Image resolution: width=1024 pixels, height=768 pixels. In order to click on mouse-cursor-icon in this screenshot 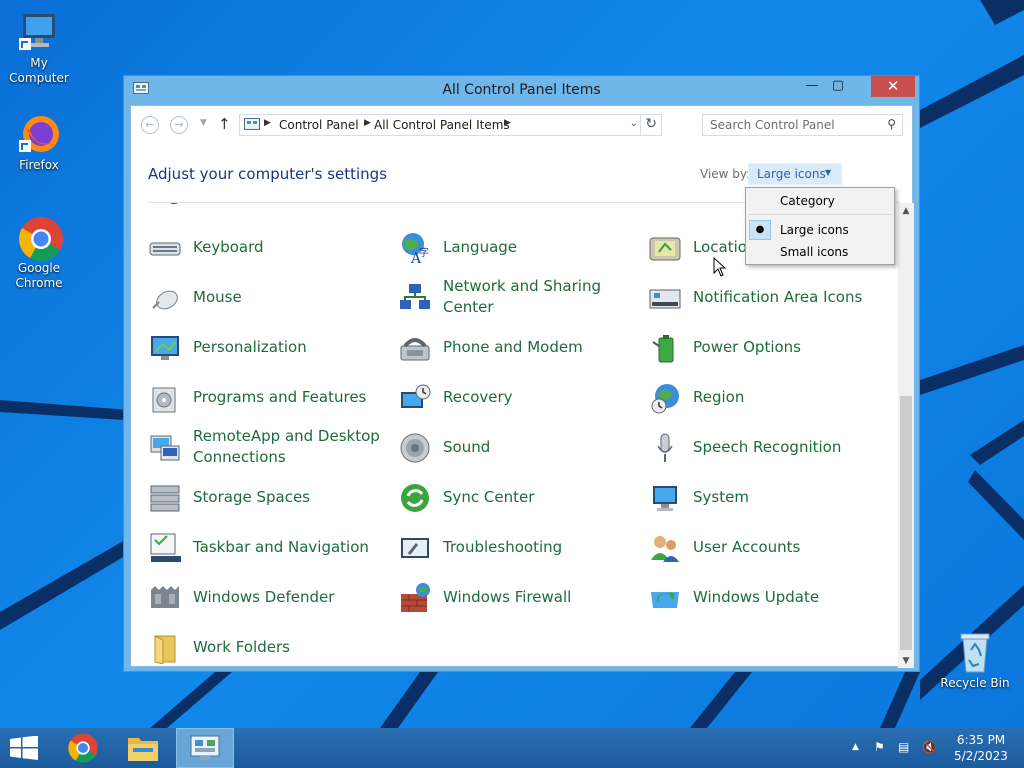, I will do `click(720, 267)`.